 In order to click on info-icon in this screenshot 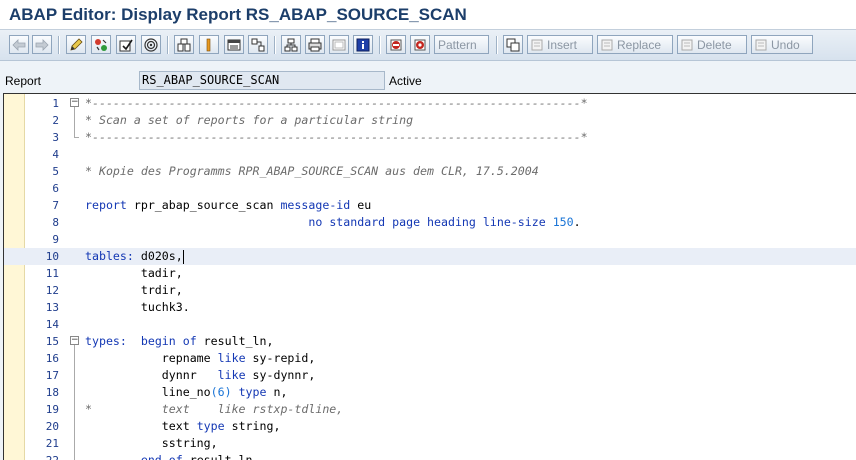, I will do `click(234, 44)`.